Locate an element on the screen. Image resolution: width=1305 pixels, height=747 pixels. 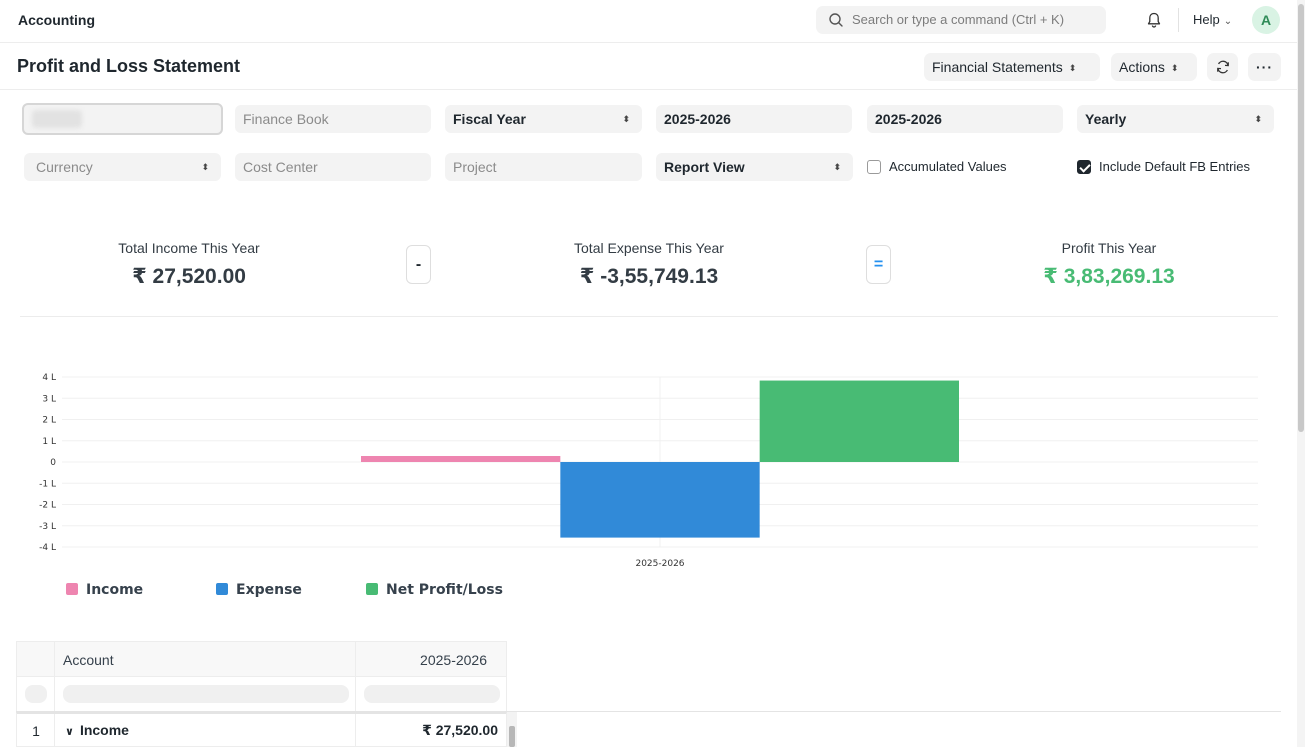
profit-summary-value: ₹ 3,83,269.13 is located at coordinates (1109, 276).